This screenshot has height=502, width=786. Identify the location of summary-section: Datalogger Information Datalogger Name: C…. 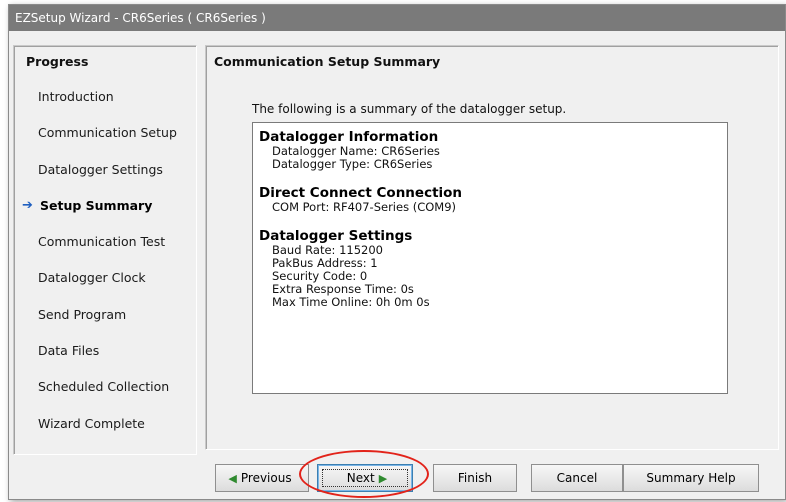
(490, 150).